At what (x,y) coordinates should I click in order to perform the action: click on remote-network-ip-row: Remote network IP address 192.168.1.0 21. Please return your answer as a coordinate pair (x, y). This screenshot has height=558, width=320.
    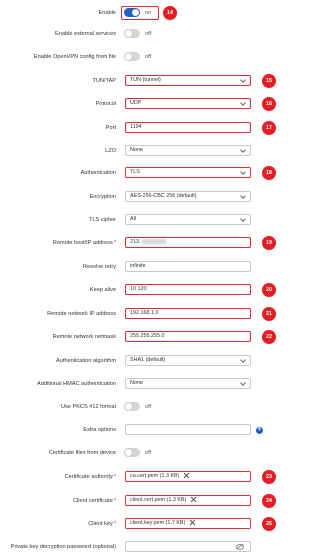
    Looking at the image, I should click on (150, 314).